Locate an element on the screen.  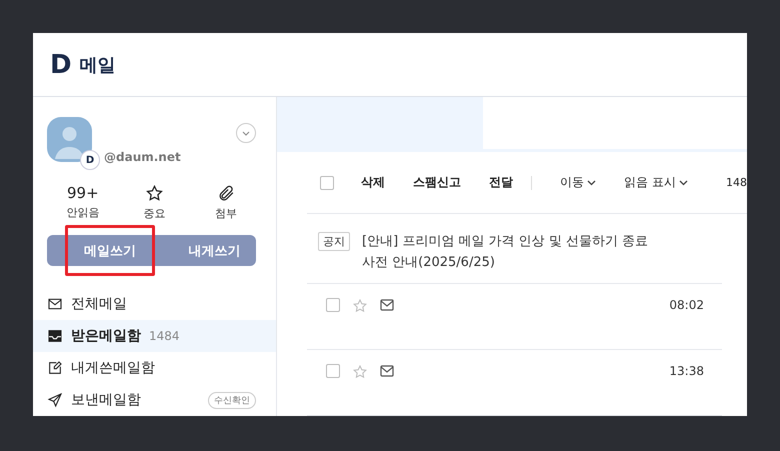
mail-time: 08:02 is located at coordinates (686, 305).